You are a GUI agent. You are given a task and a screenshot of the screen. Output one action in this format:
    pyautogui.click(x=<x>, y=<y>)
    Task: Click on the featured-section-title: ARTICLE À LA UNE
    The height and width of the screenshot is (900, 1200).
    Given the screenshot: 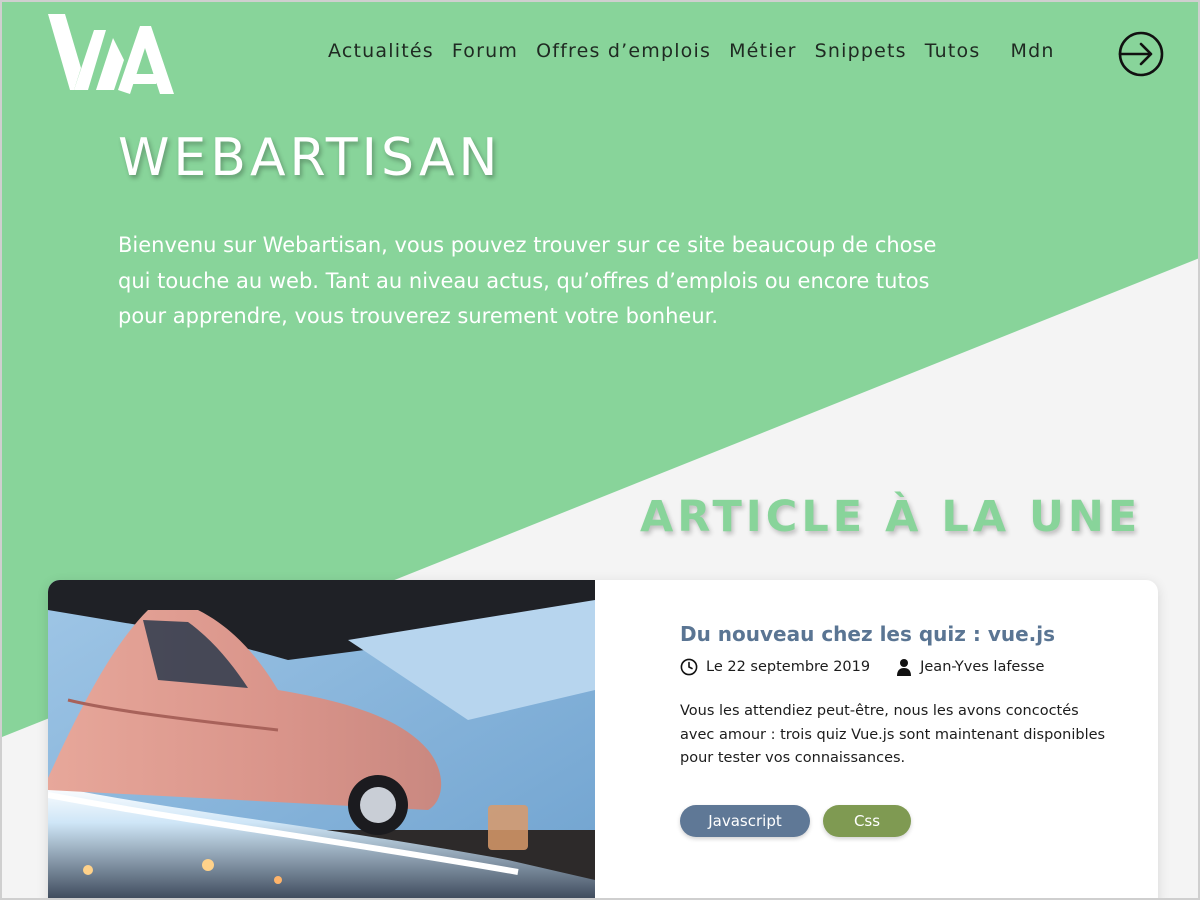 What is the action you would take?
    pyautogui.click(x=891, y=517)
    